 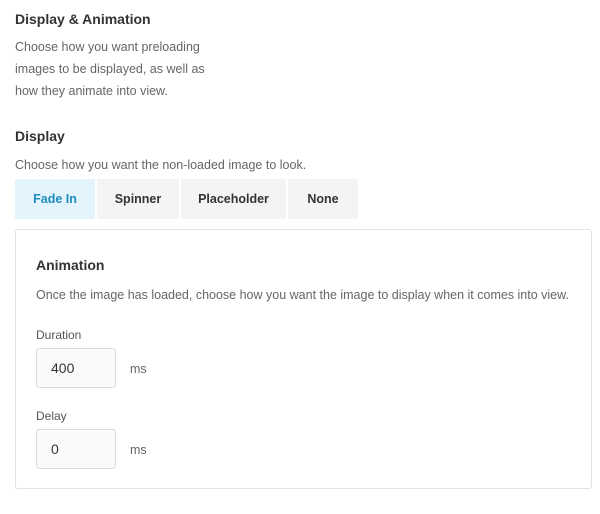 I want to click on duration-unit: ms, so click(x=138, y=369).